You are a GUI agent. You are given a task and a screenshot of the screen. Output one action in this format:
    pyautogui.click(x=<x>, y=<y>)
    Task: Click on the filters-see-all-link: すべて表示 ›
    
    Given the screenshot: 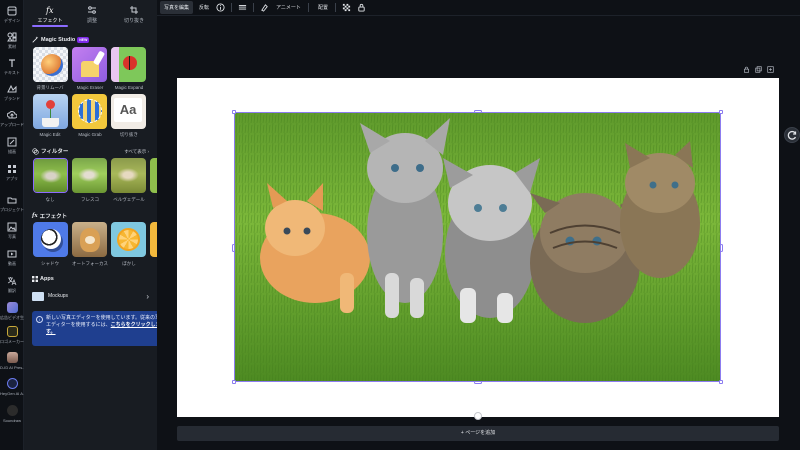 What is the action you would take?
    pyautogui.click(x=136, y=152)
    